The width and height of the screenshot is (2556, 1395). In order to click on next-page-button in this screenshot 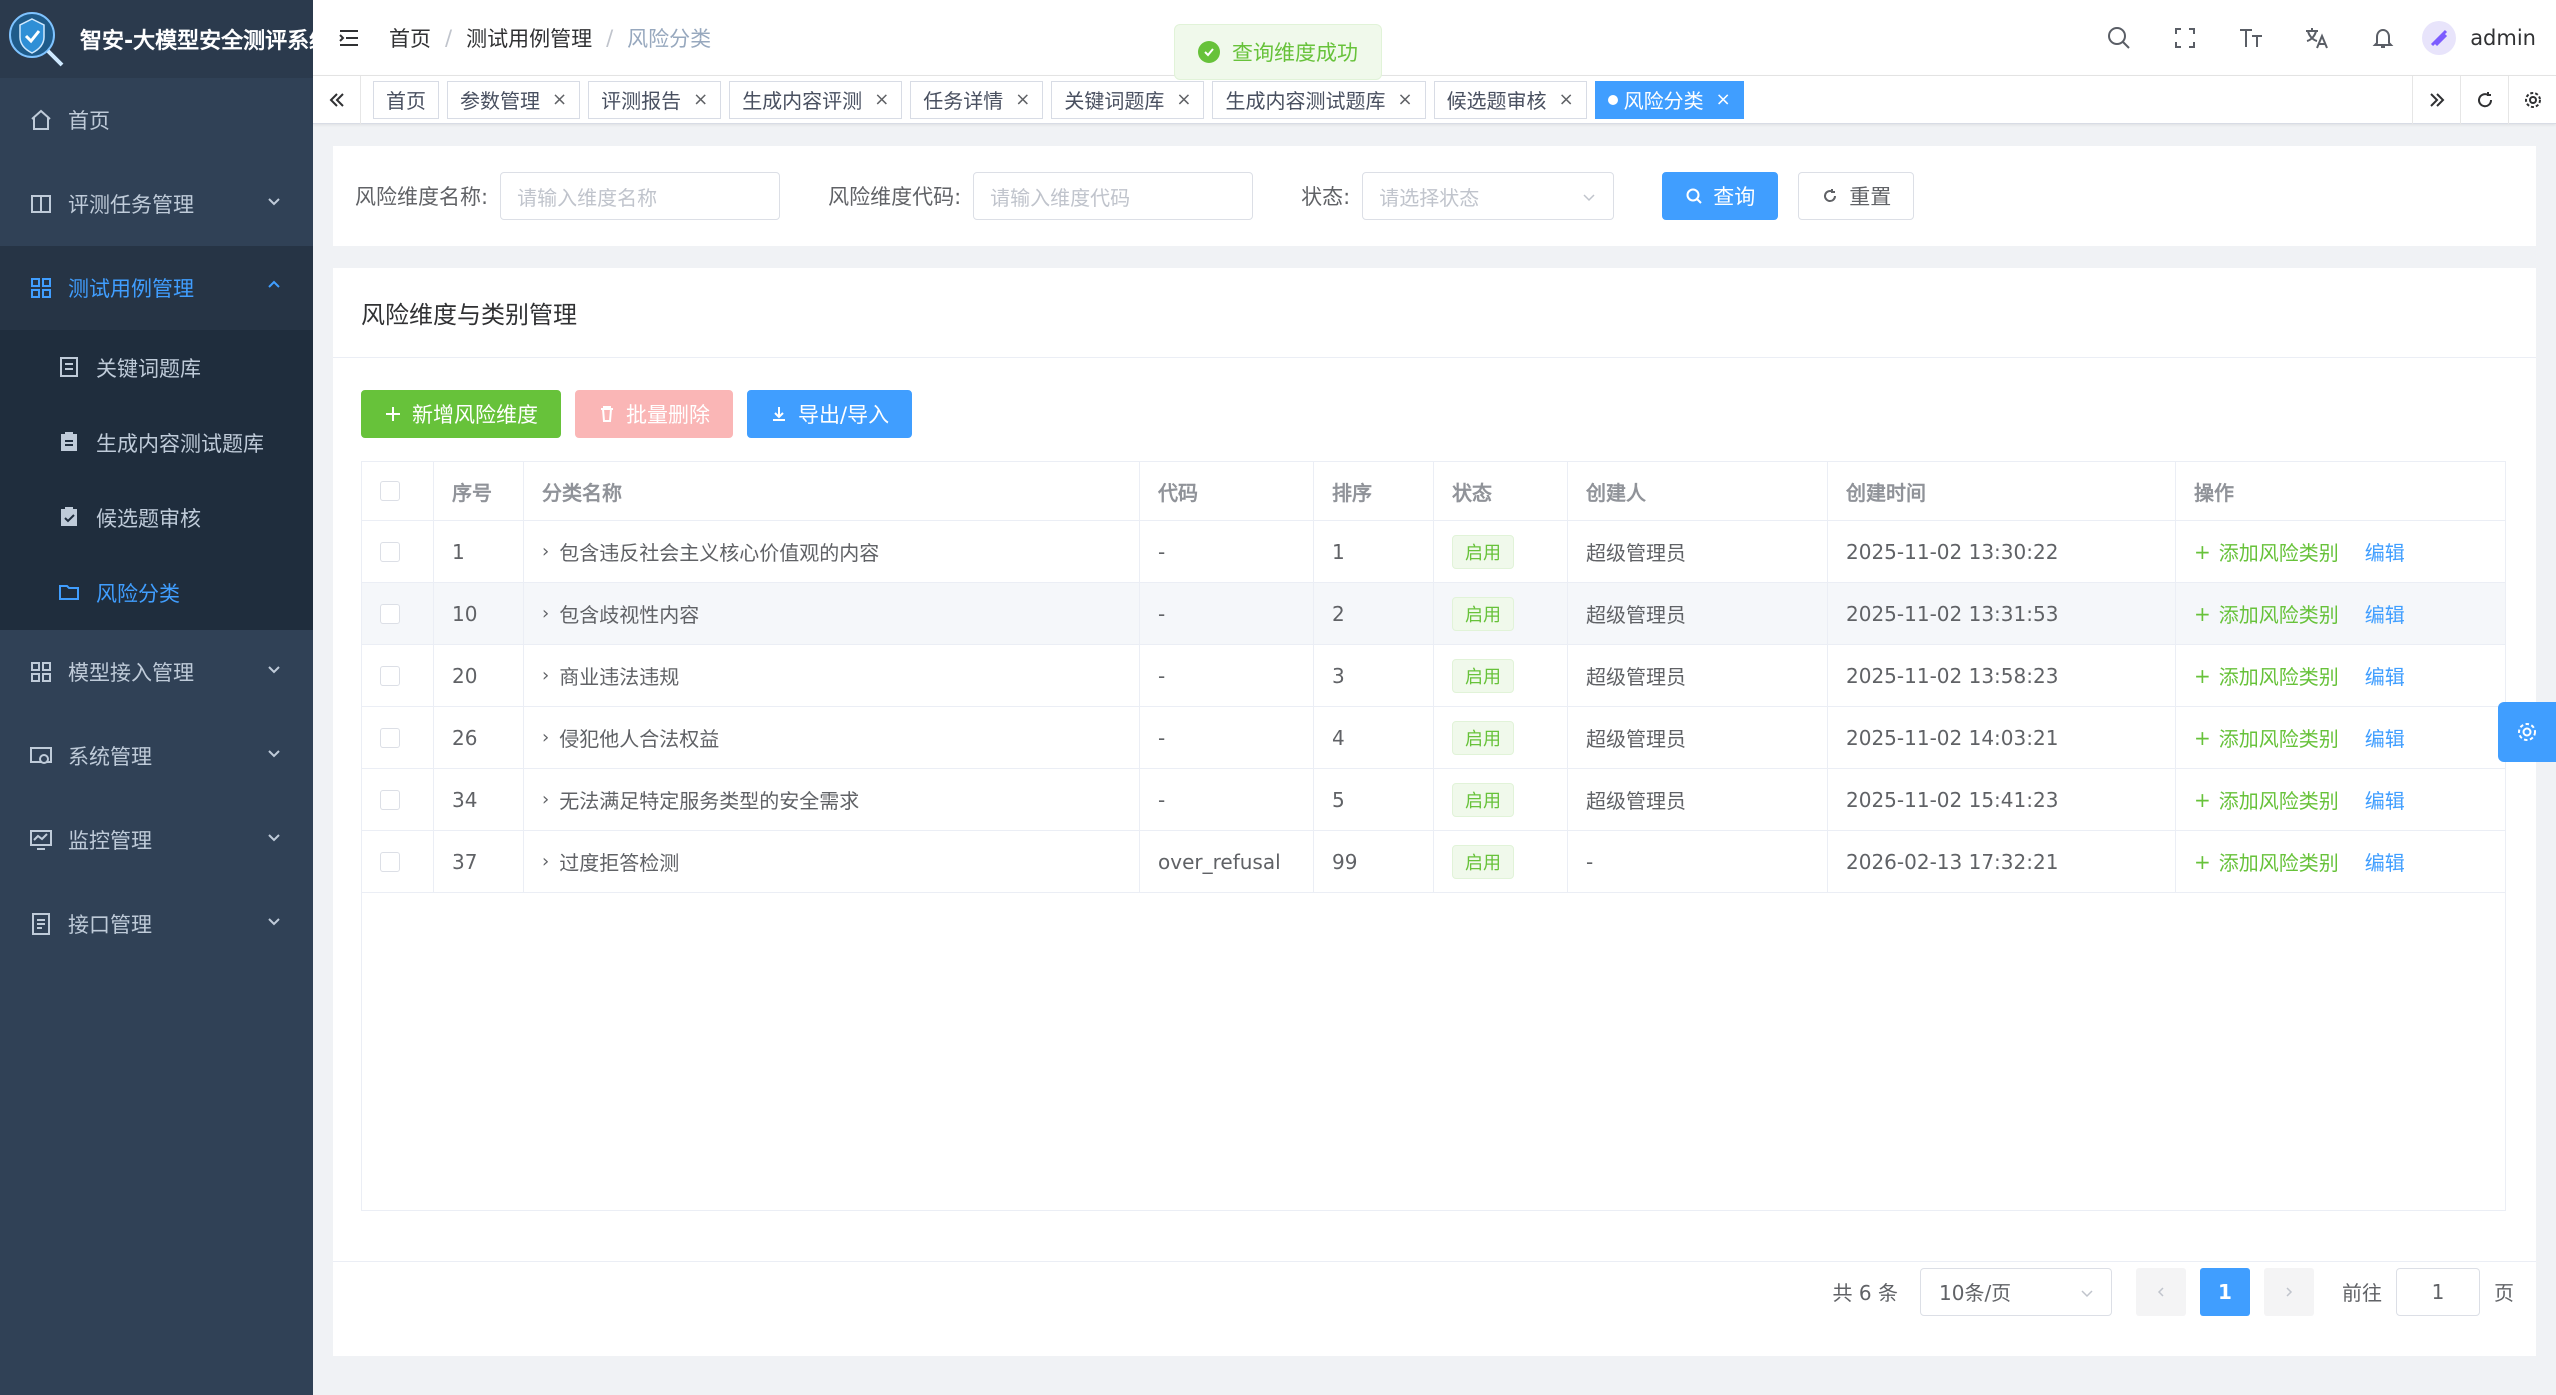, I will do `click(2289, 1291)`.